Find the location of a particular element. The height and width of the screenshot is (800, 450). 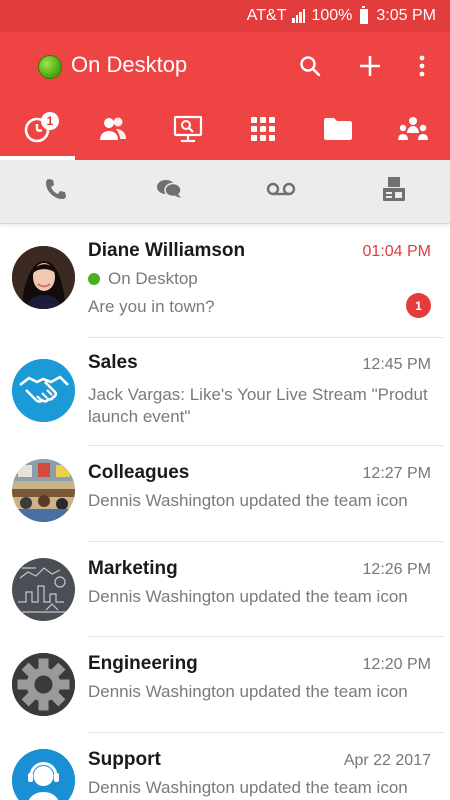

files-icon is located at coordinates (338, 131).